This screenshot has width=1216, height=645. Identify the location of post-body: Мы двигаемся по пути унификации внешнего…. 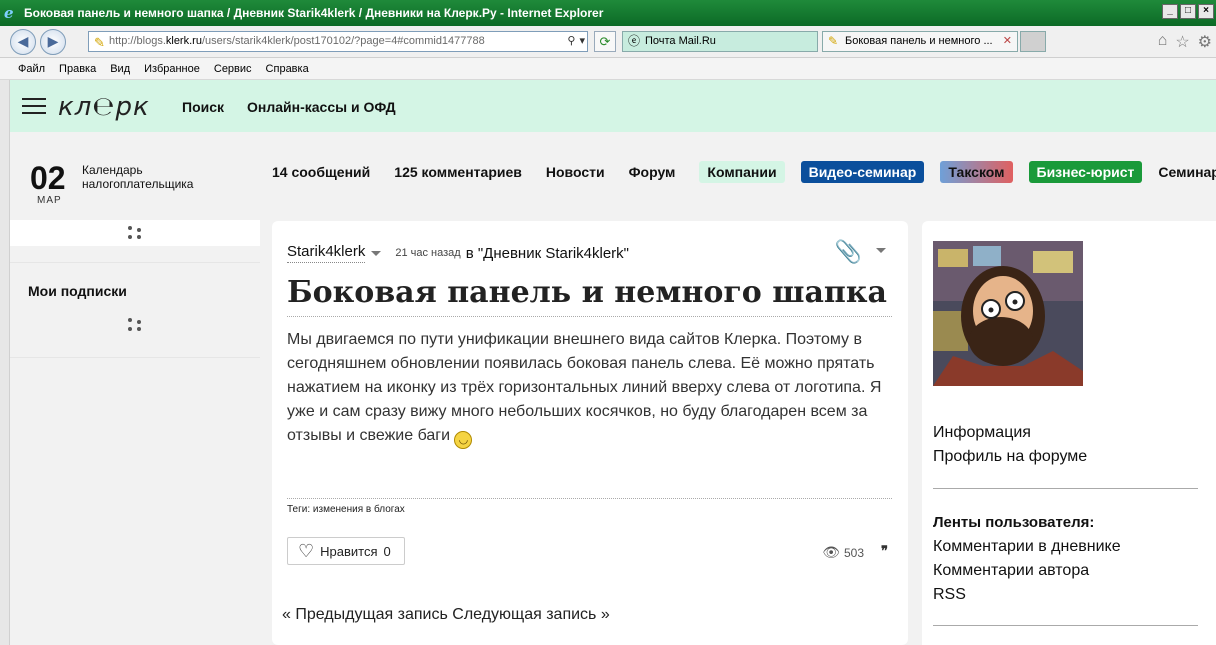
(592, 388).